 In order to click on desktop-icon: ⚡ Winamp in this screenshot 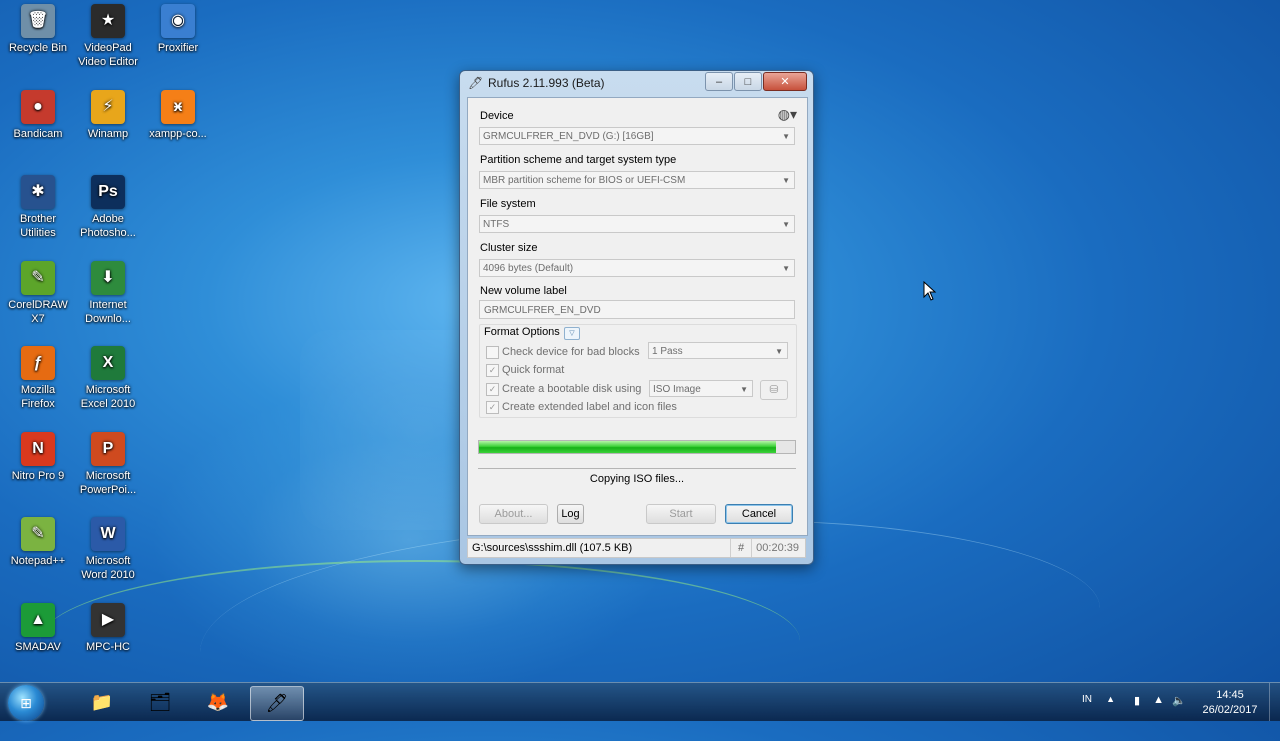, I will do `click(108, 115)`.